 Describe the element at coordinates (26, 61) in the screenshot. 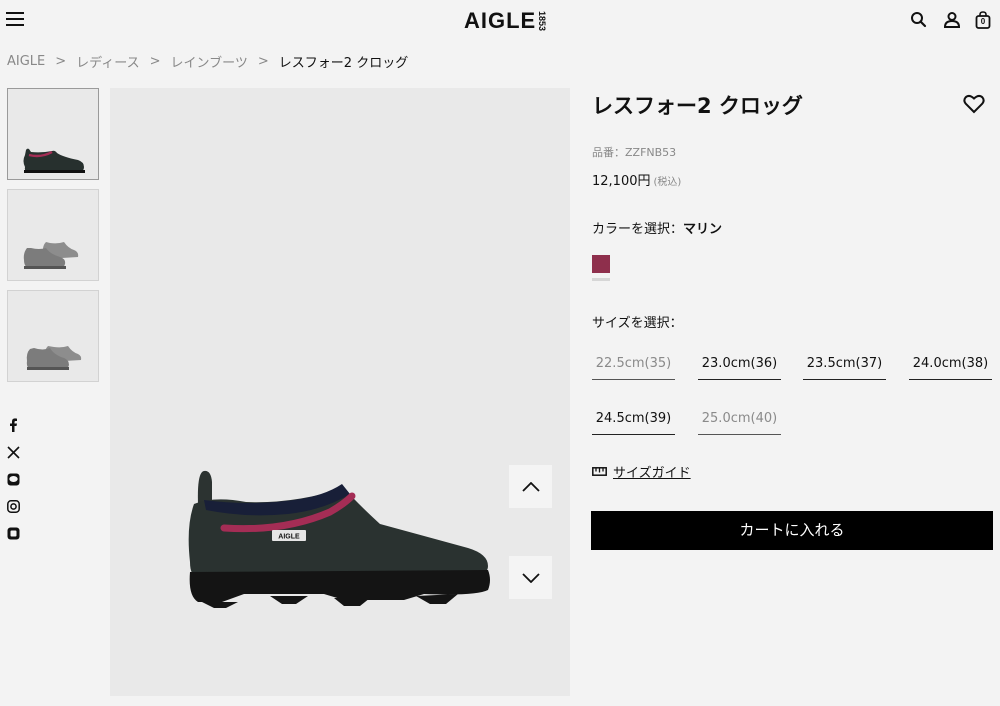

I see `breadcrumb-home: AIGLE` at that location.